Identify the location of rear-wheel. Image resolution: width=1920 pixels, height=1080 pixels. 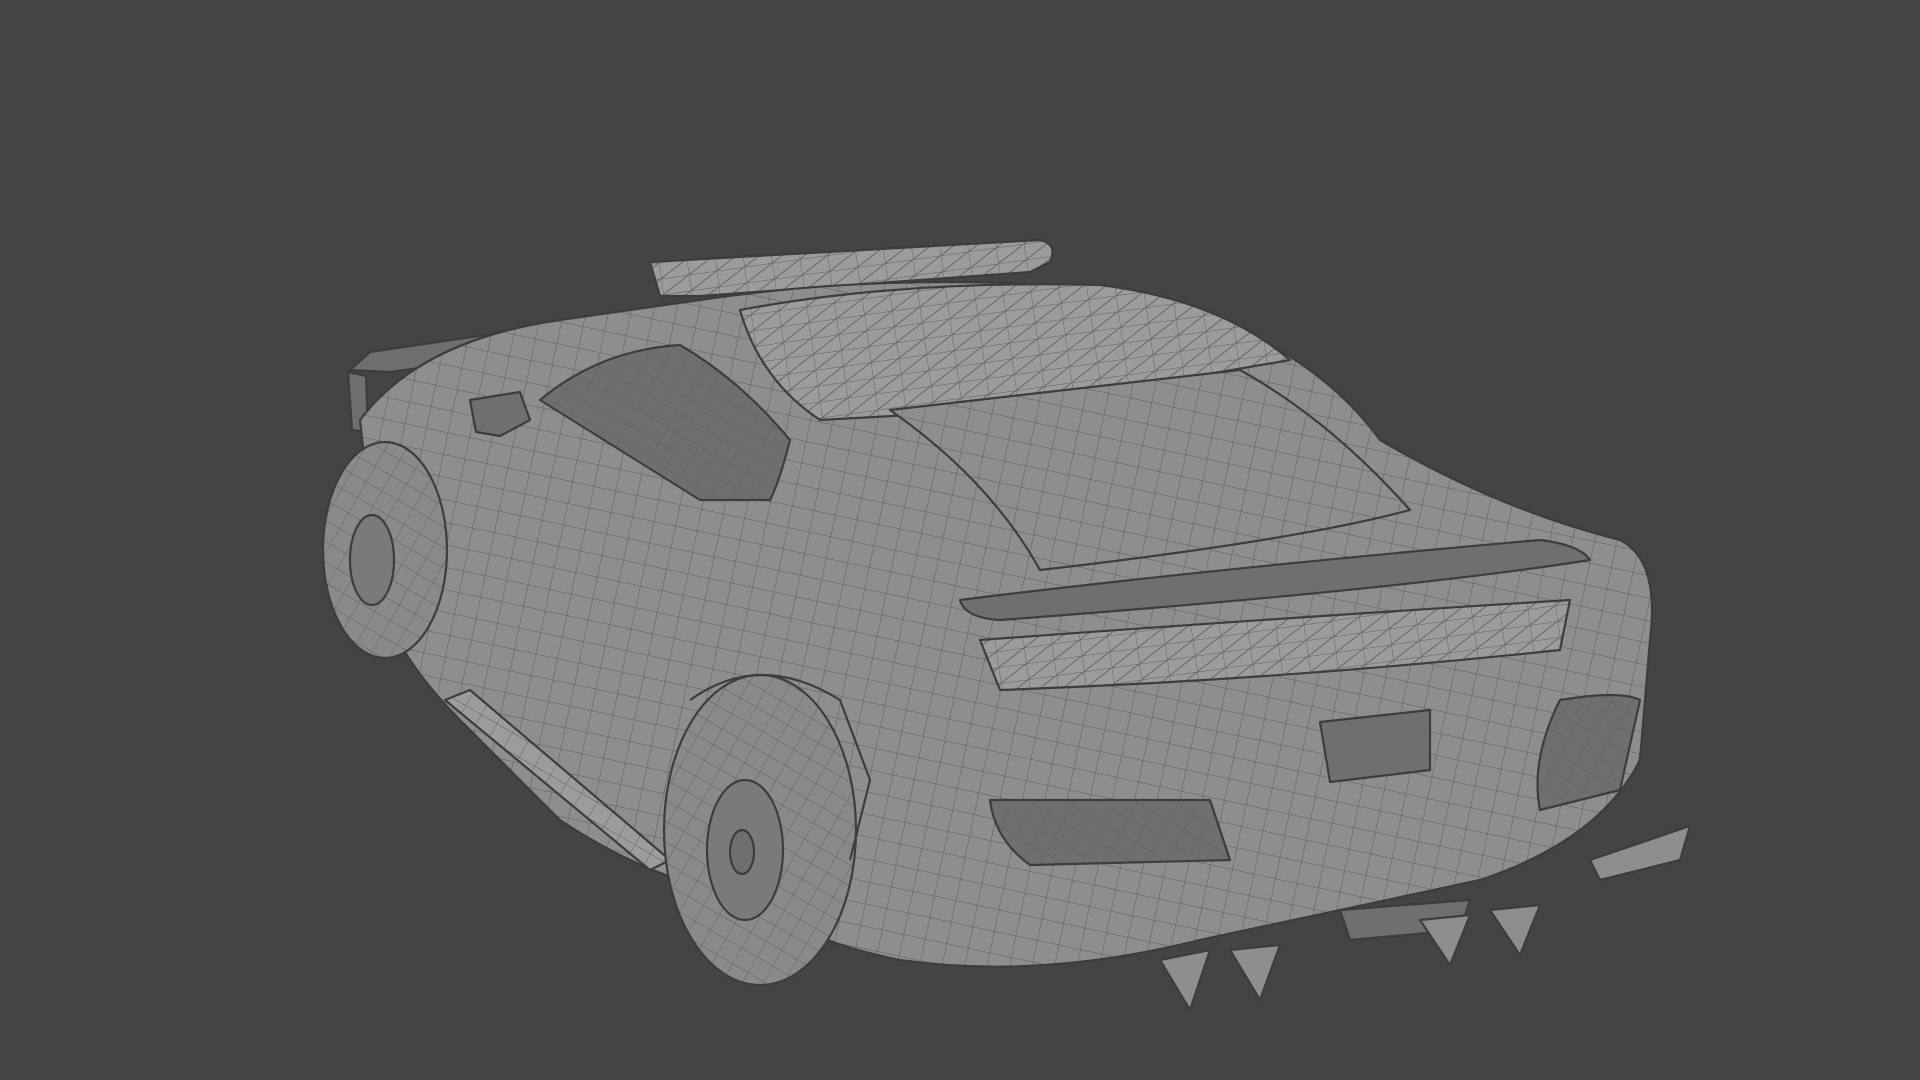
(760, 830).